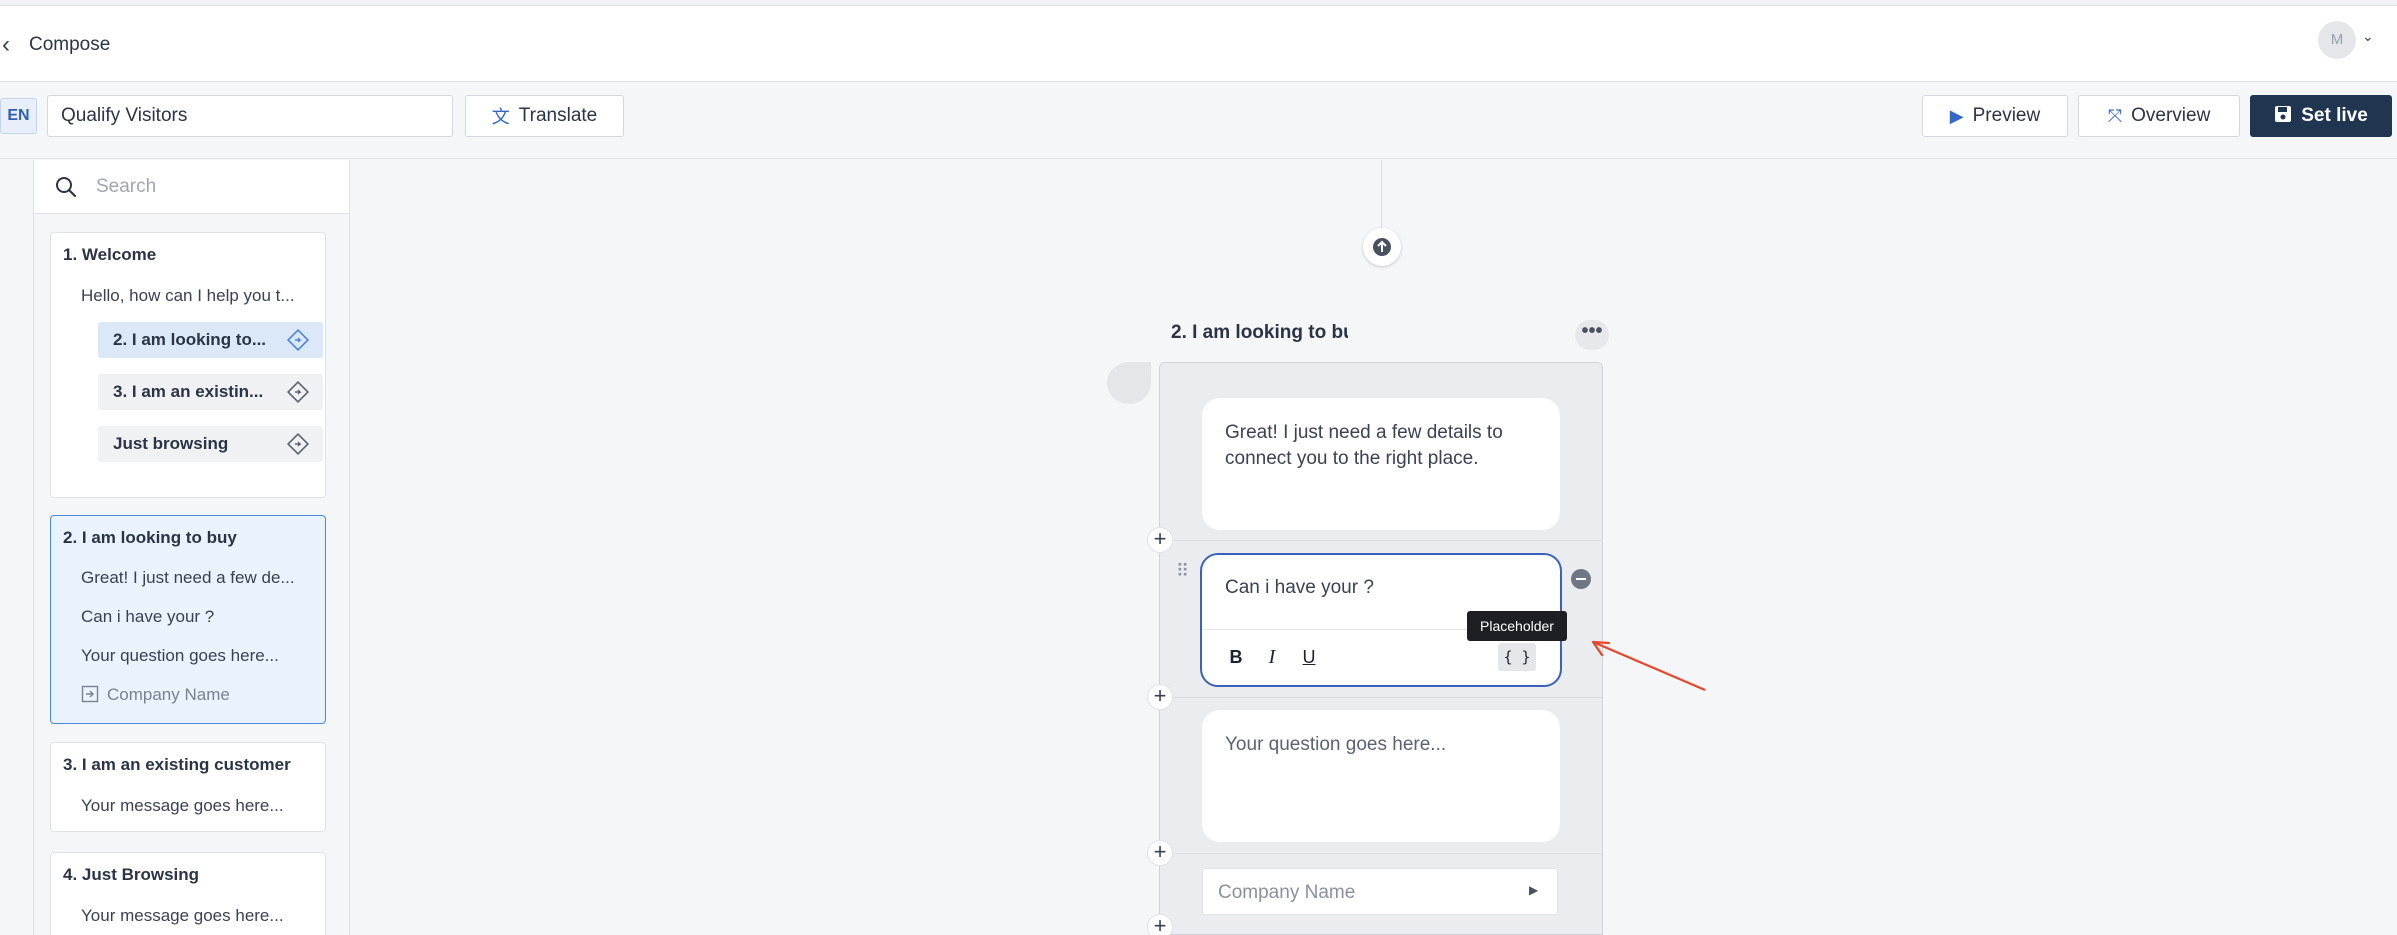 The width and height of the screenshot is (2397, 935). I want to click on card-title: 1. Welcome, so click(110, 254).